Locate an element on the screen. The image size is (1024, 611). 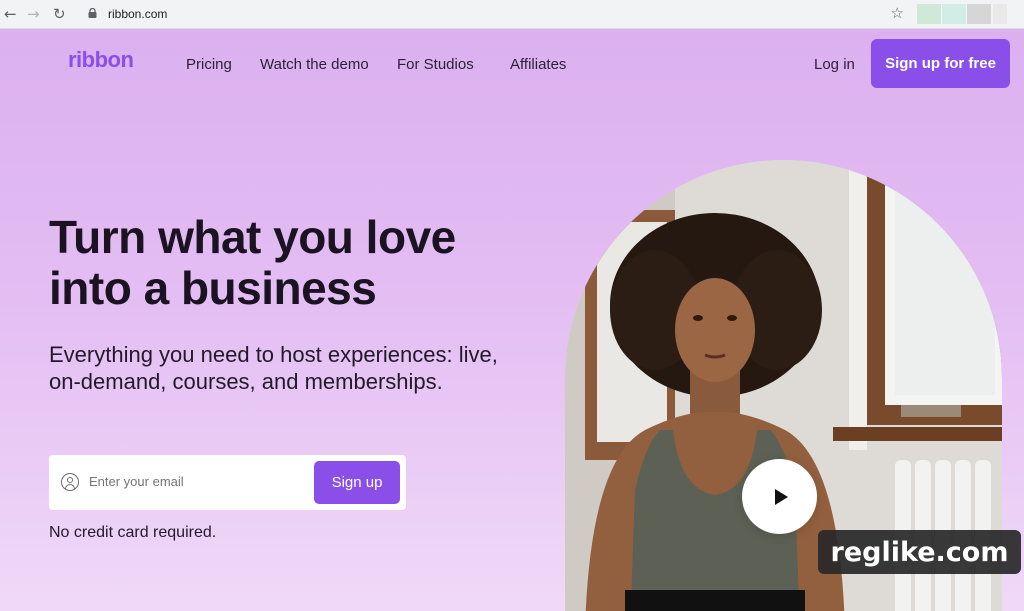
signup-free-button: Sign up for free is located at coordinates (940, 63).